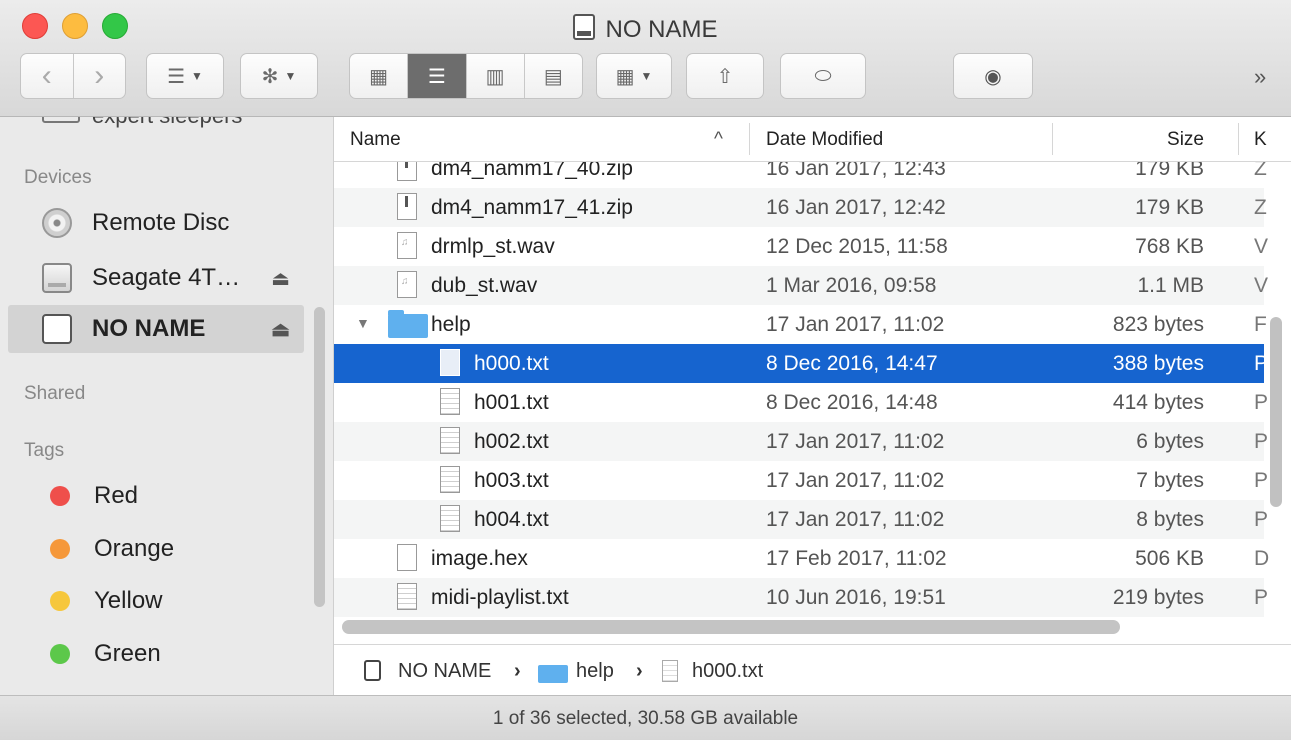 The height and width of the screenshot is (740, 1291). I want to click on navigation-group: ‹ ›, so click(73, 76).